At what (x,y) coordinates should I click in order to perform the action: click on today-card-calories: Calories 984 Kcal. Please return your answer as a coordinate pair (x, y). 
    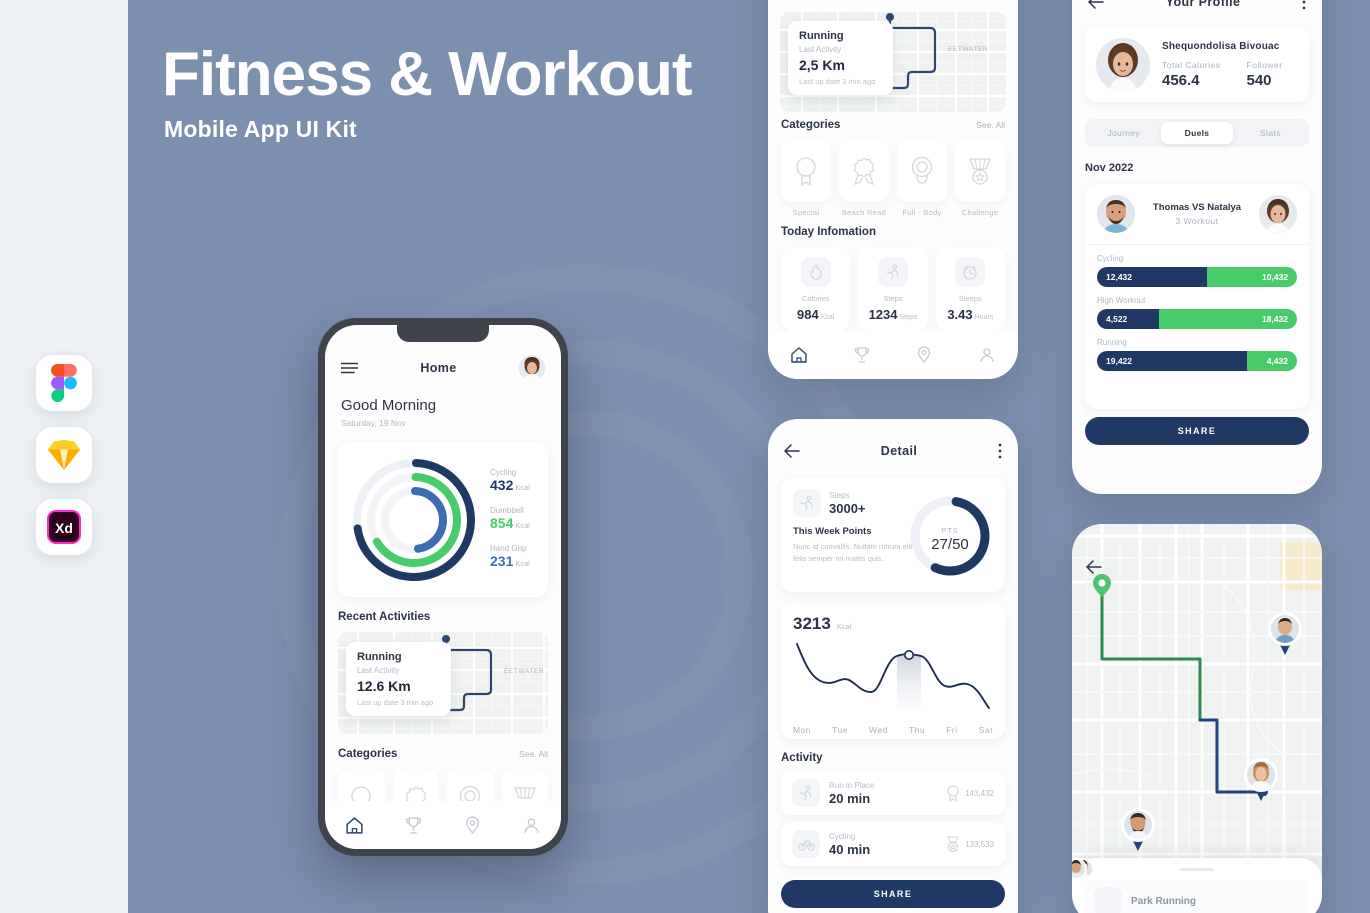
    Looking at the image, I should click on (816, 289).